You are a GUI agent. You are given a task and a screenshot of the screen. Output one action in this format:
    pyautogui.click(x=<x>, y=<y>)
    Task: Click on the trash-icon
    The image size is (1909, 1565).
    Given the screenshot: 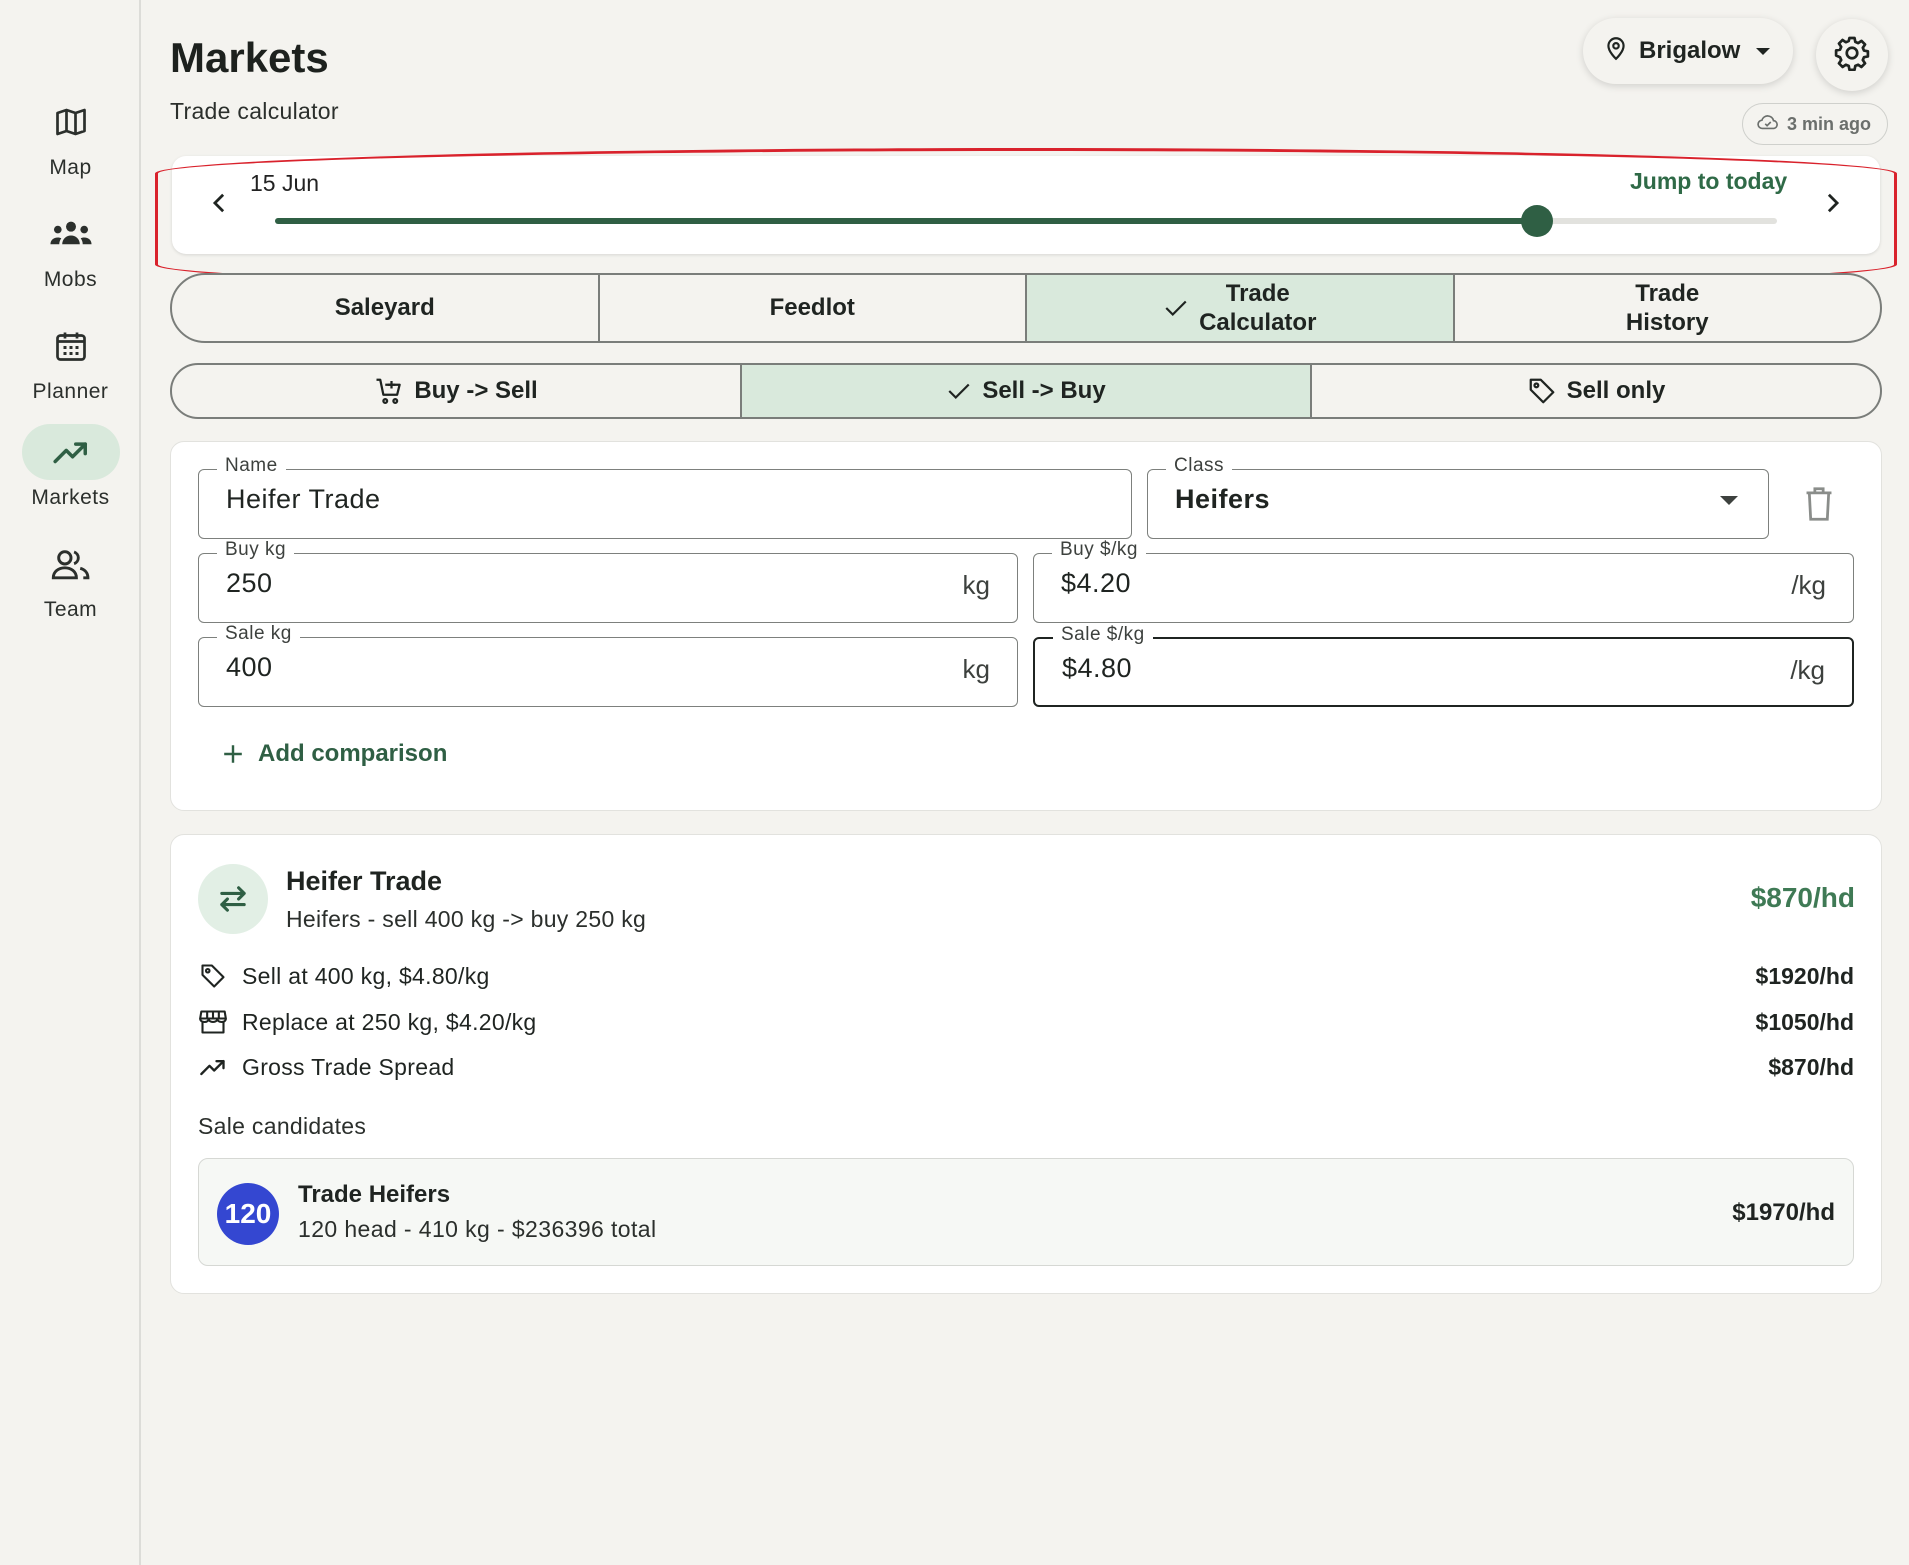 What is the action you would take?
    pyautogui.click(x=1819, y=504)
    